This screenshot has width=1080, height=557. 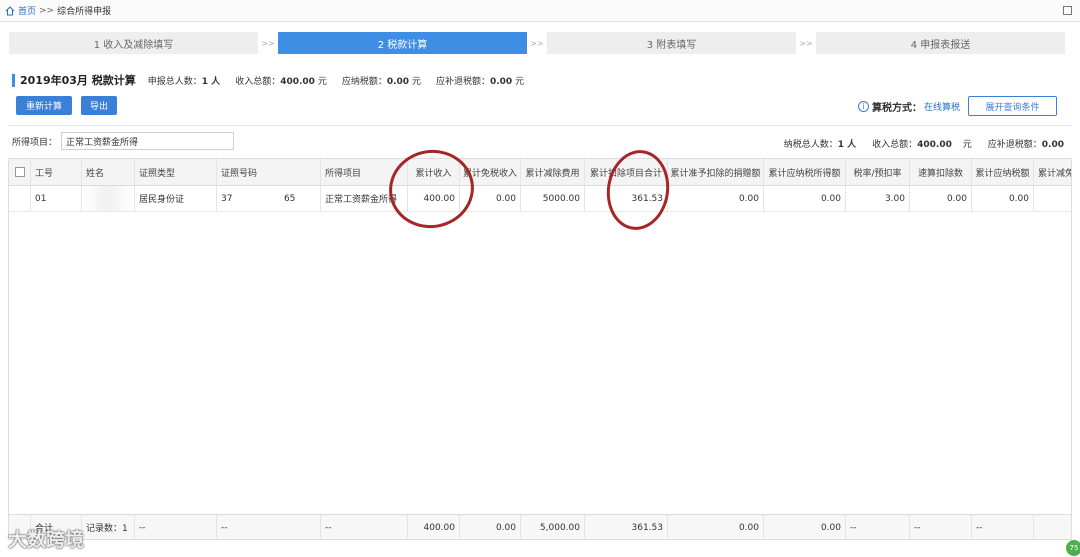 What do you see at coordinates (1073, 548) in the screenshot?
I see `corner-badge: 75` at bounding box center [1073, 548].